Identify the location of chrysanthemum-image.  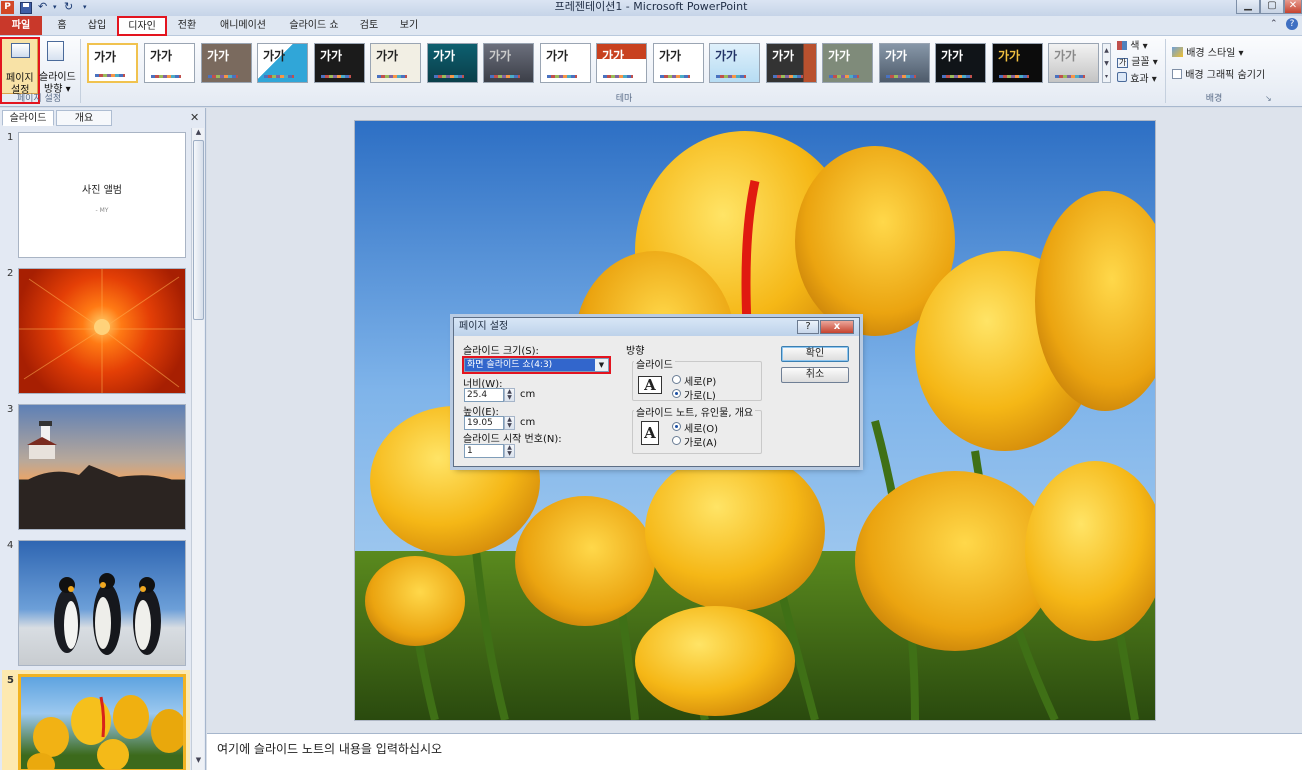
(102, 331).